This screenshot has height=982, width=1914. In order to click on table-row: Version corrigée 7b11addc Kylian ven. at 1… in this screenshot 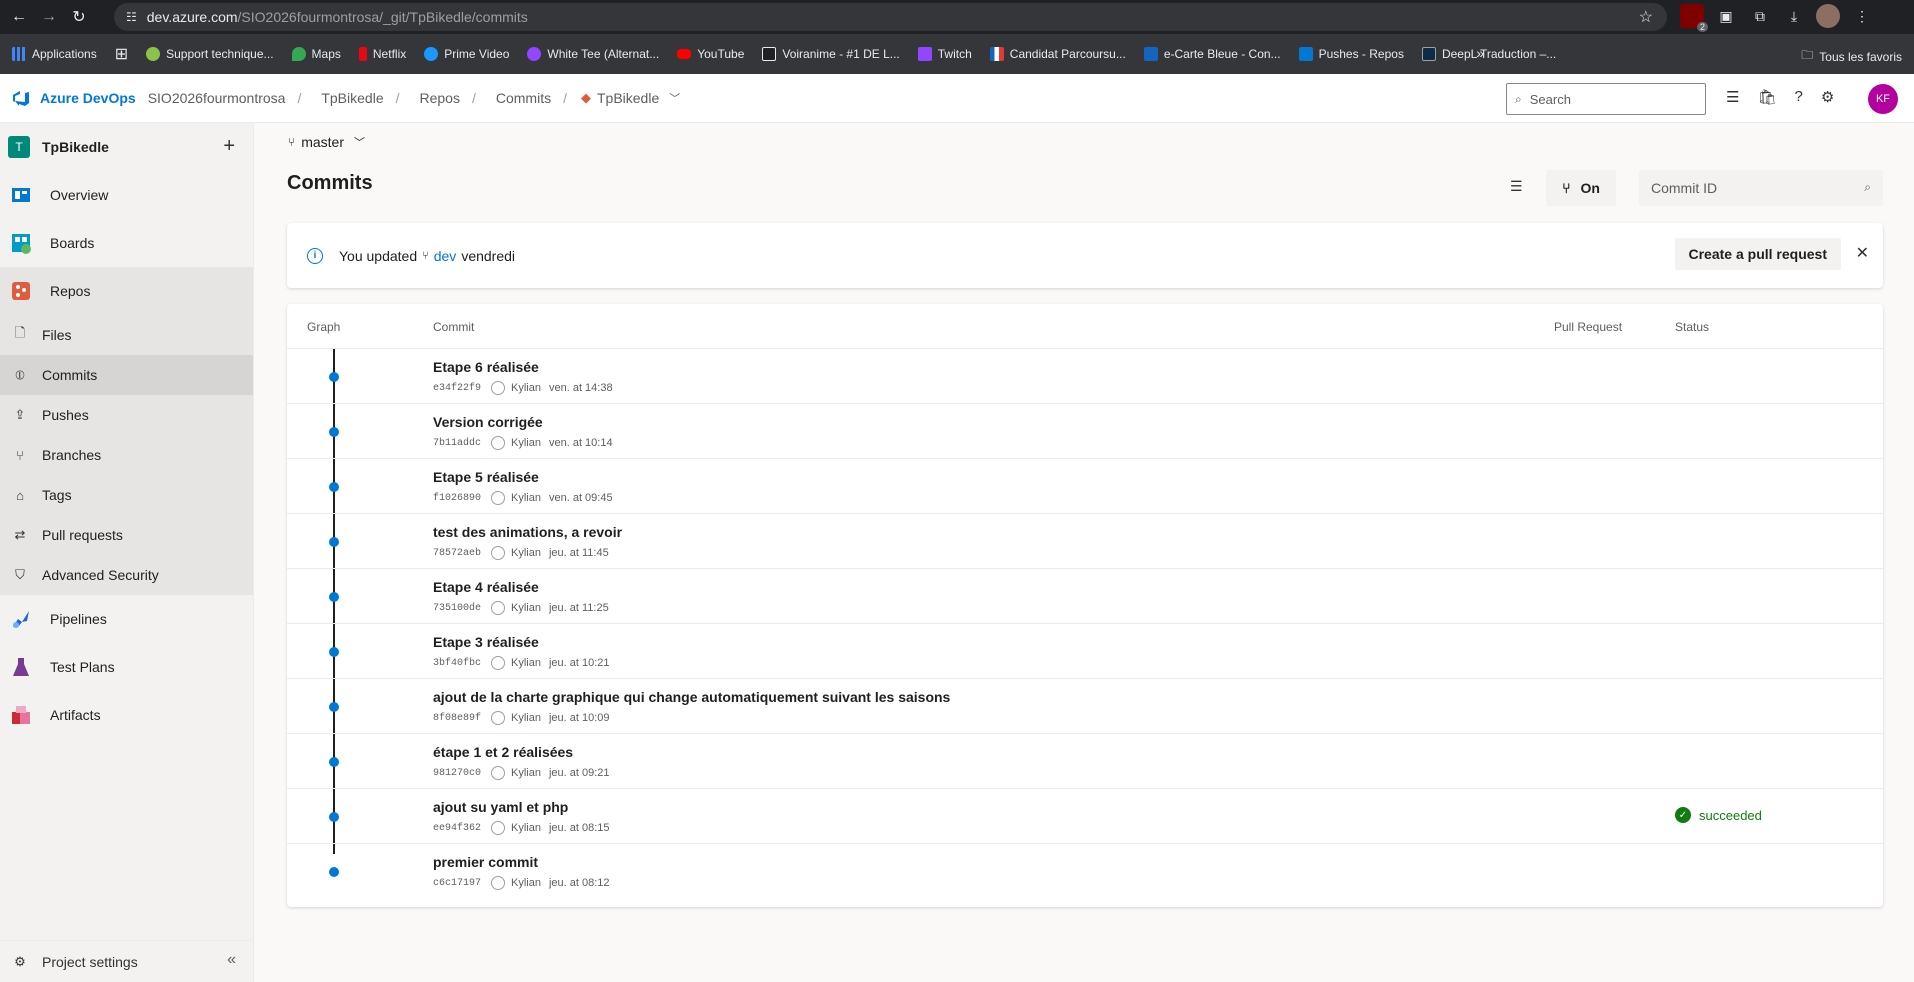, I will do `click(1085, 431)`.